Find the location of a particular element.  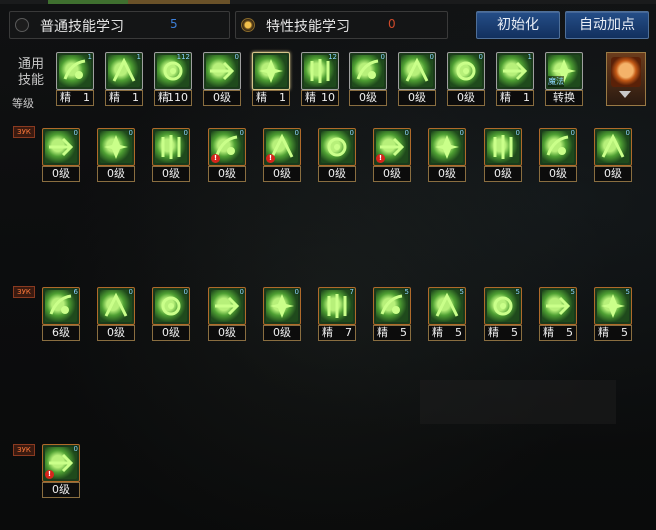

common-skills-slot: 魔法 转换 is located at coordinates (564, 79).